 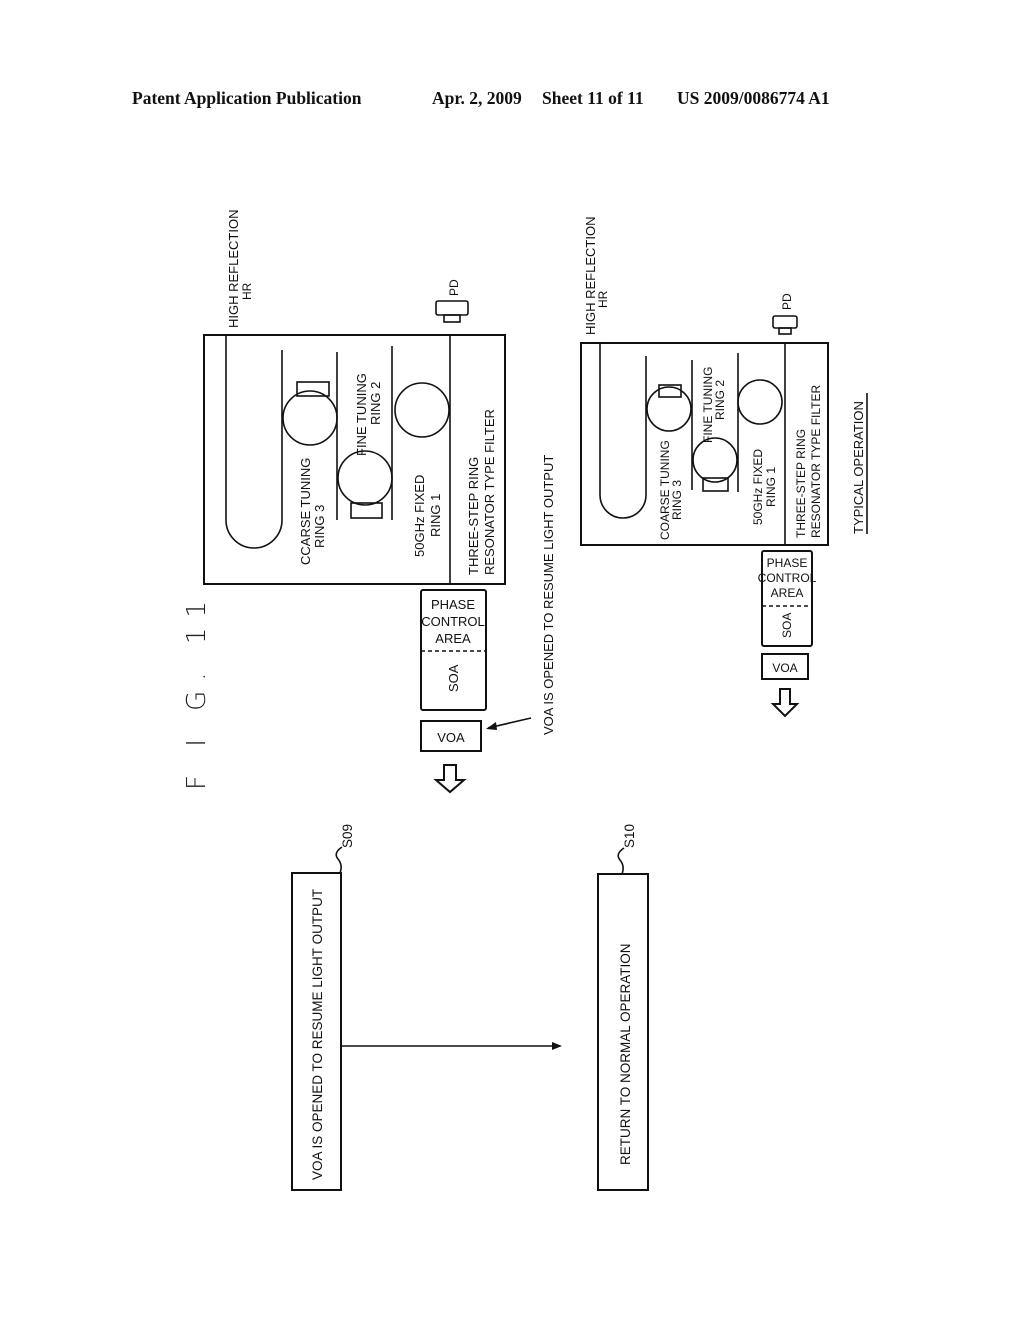 I want to click on left-annotation-text: VOA IS OPENED TO RESUME LIGHT OUTPUT, so click(x=548, y=595).